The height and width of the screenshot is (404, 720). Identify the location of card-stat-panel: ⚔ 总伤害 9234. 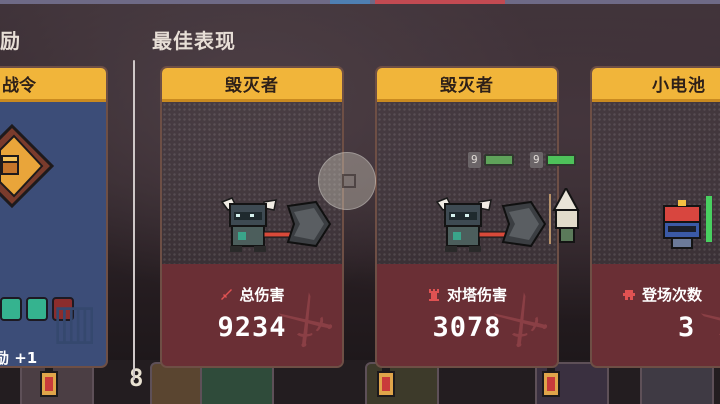
(252, 315).